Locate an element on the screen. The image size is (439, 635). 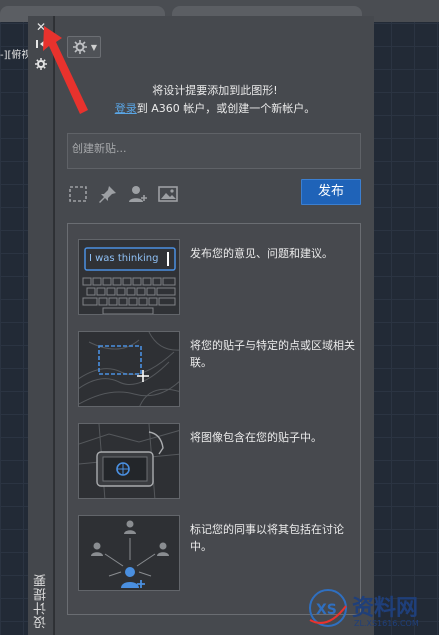
thumb-typing-text: I was thinking is located at coordinates (124, 258).